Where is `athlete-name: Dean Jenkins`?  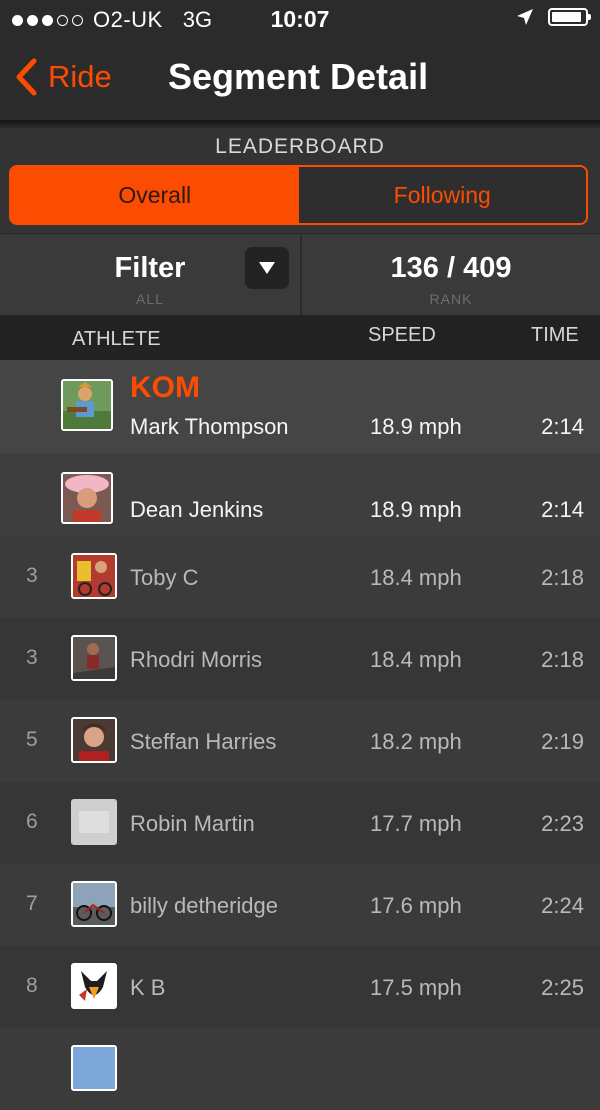 athlete-name: Dean Jenkins is located at coordinates (197, 509).